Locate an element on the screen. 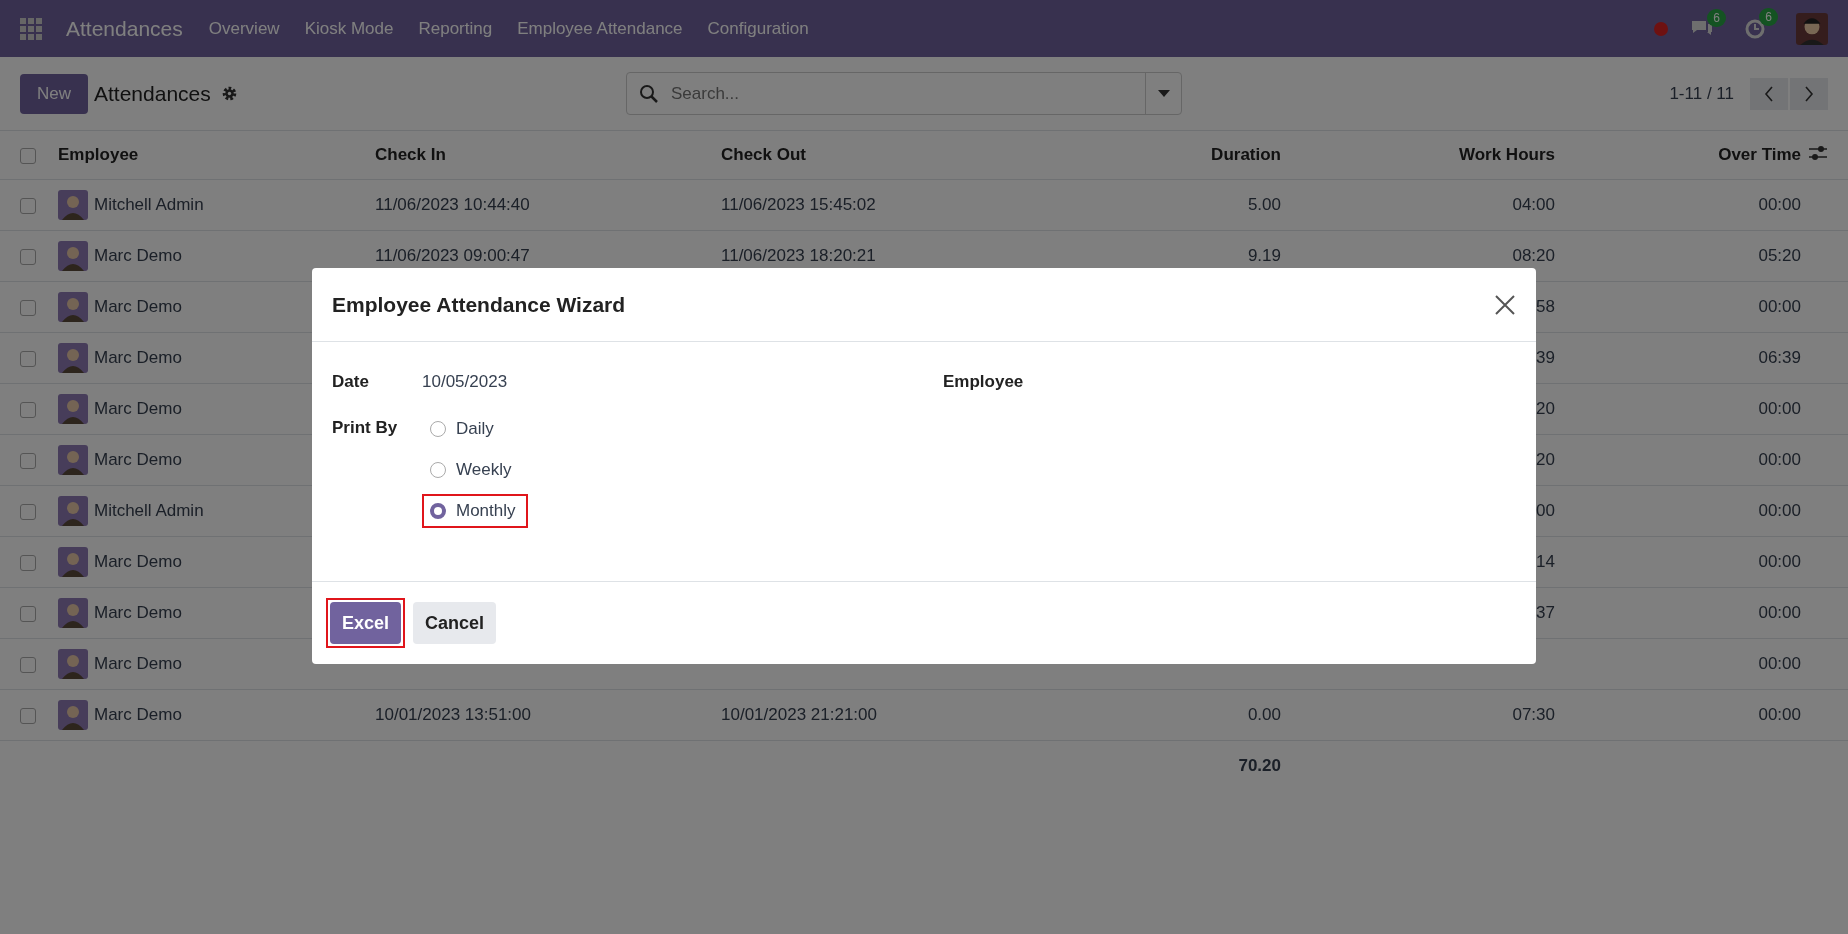  table-cell: 58 is located at coordinates (1545, 306).